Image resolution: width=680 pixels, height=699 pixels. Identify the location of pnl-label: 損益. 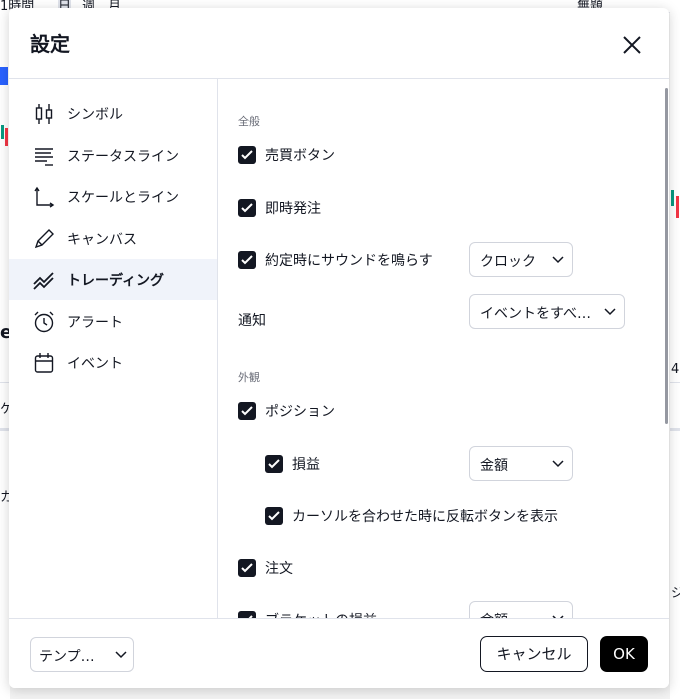
(306, 465).